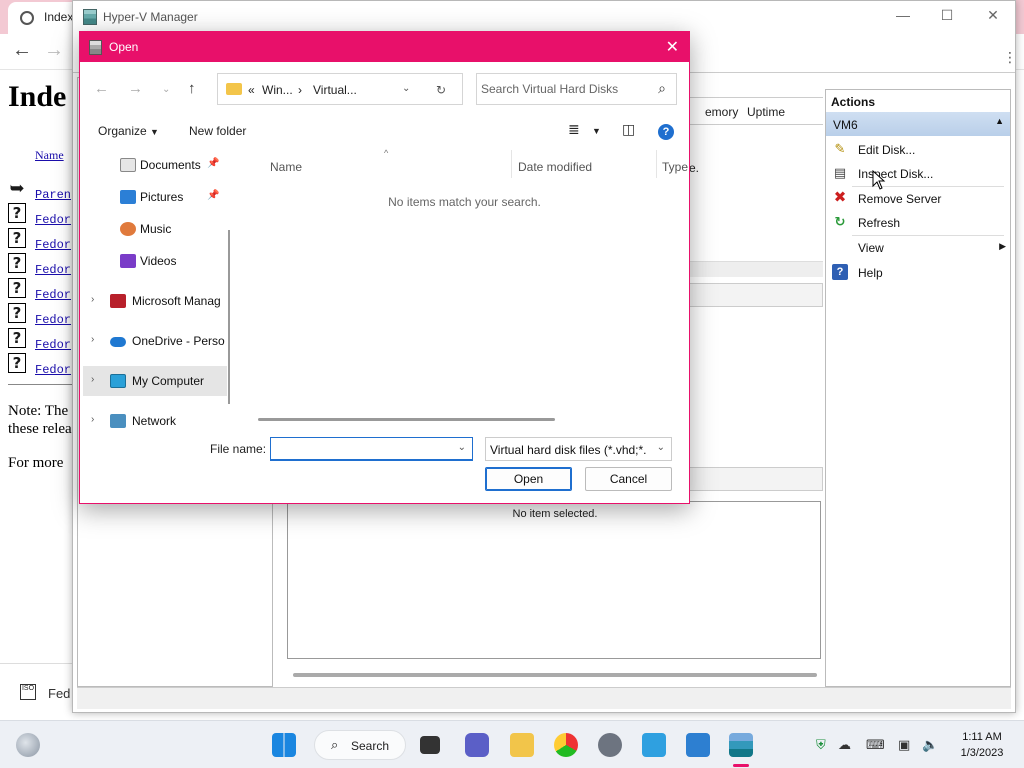 The width and height of the screenshot is (1024, 768). Describe the element at coordinates (406, 419) in the screenshot. I see `file-list-scrollbar` at that location.